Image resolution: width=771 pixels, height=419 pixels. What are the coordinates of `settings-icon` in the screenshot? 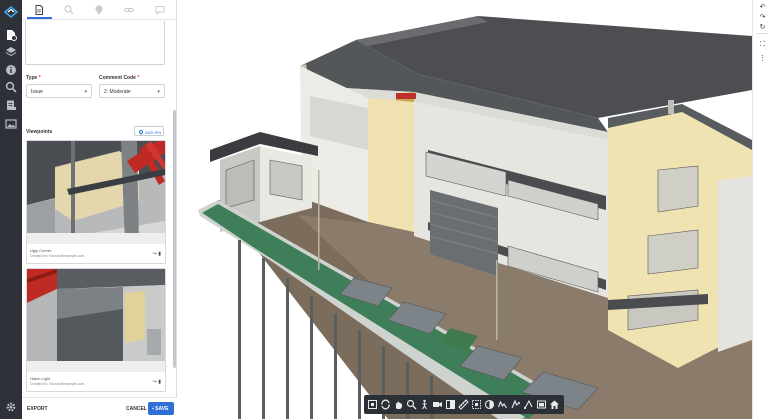 It's located at (11, 407).